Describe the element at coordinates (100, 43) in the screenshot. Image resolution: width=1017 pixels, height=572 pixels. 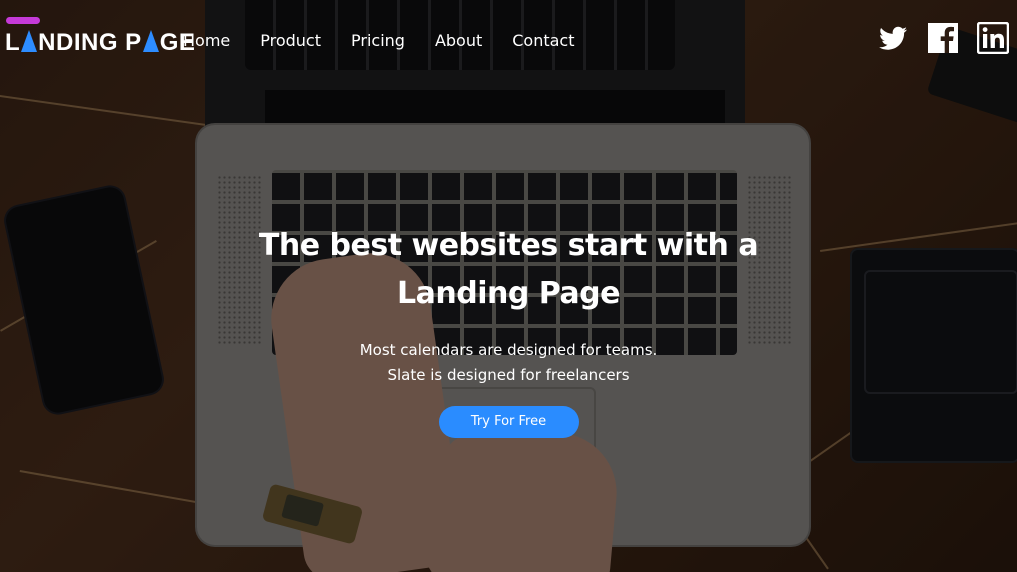
I see `logo: L NDING P GE` at that location.